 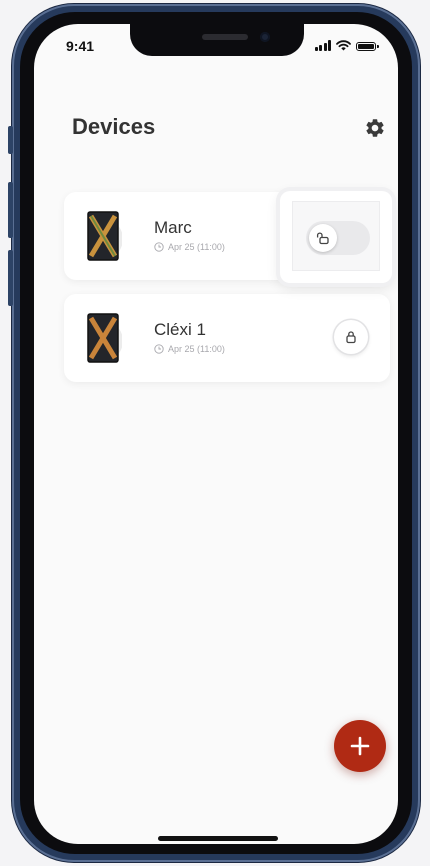 I want to click on speaker-grille, so click(x=225, y=37).